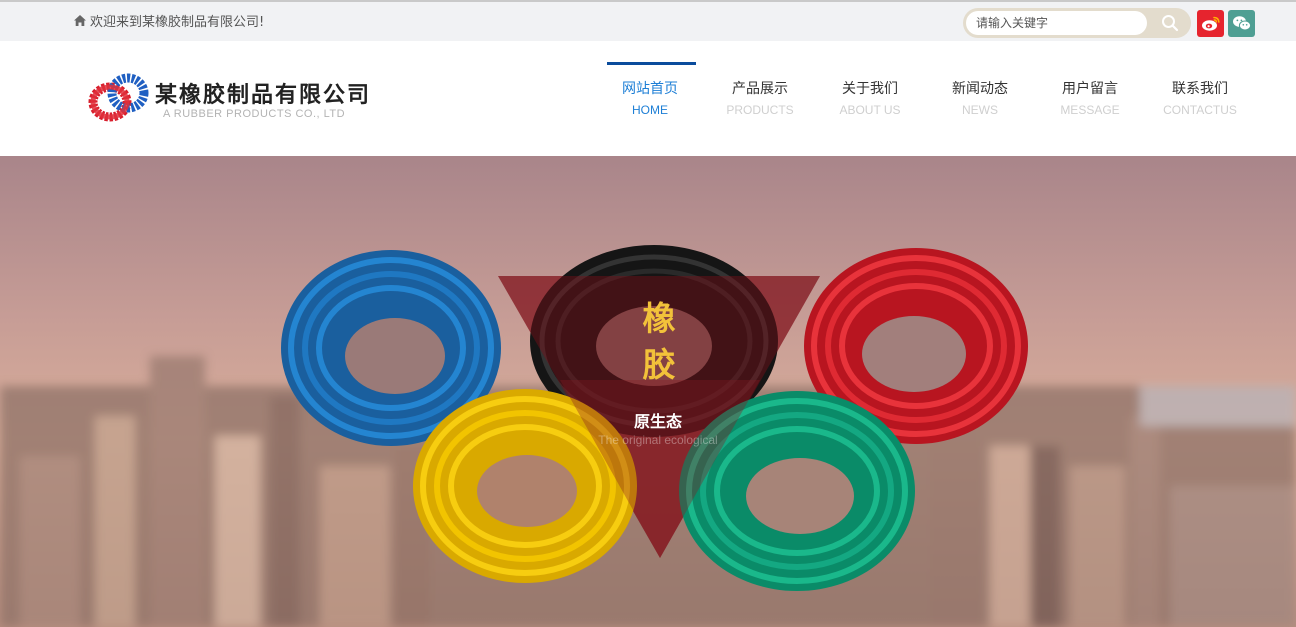 This screenshot has width=1296, height=627. Describe the element at coordinates (1200, 89) in the screenshot. I see `nav-label-cn: 联系我们` at that location.